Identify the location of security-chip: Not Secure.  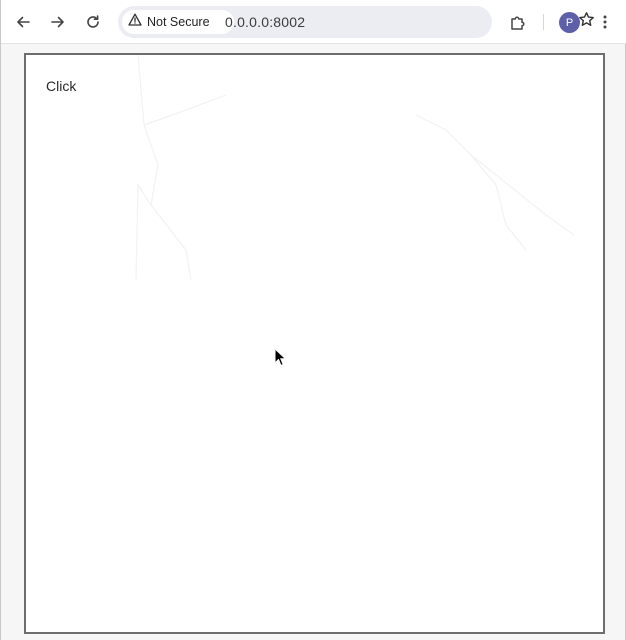
(178, 22).